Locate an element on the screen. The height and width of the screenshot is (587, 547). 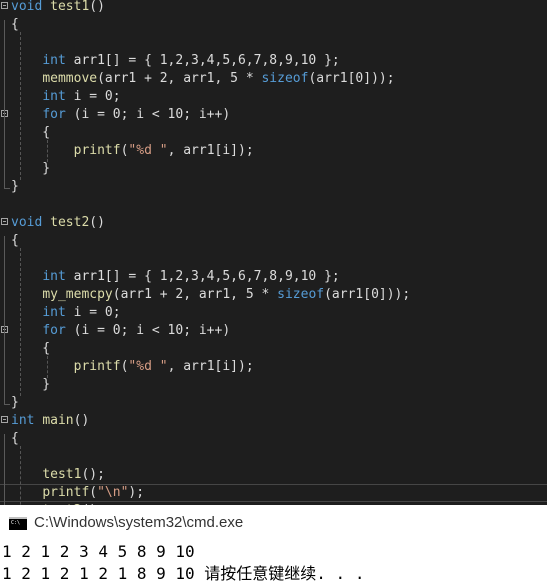
console-output-line: 1 2 1 2 1 2 1 8 9 10 请按任意键继续. . . is located at coordinates (183, 573).